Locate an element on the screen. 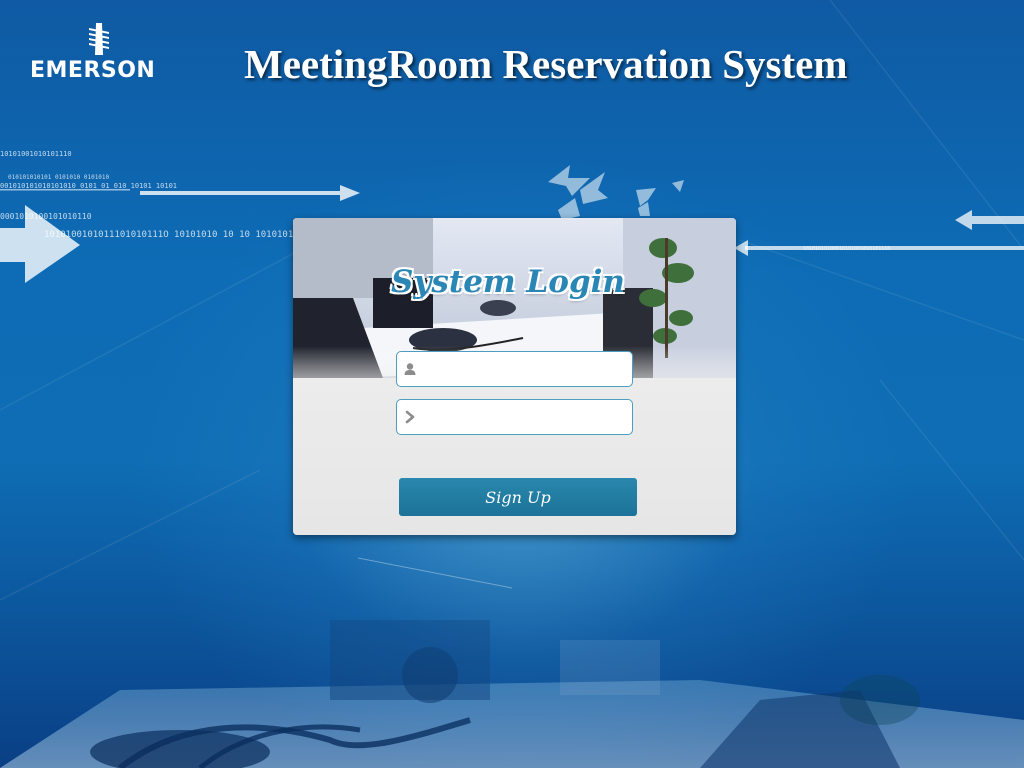  binary-text-6: 10101010100010101001010101110 is located at coordinates (847, 249).